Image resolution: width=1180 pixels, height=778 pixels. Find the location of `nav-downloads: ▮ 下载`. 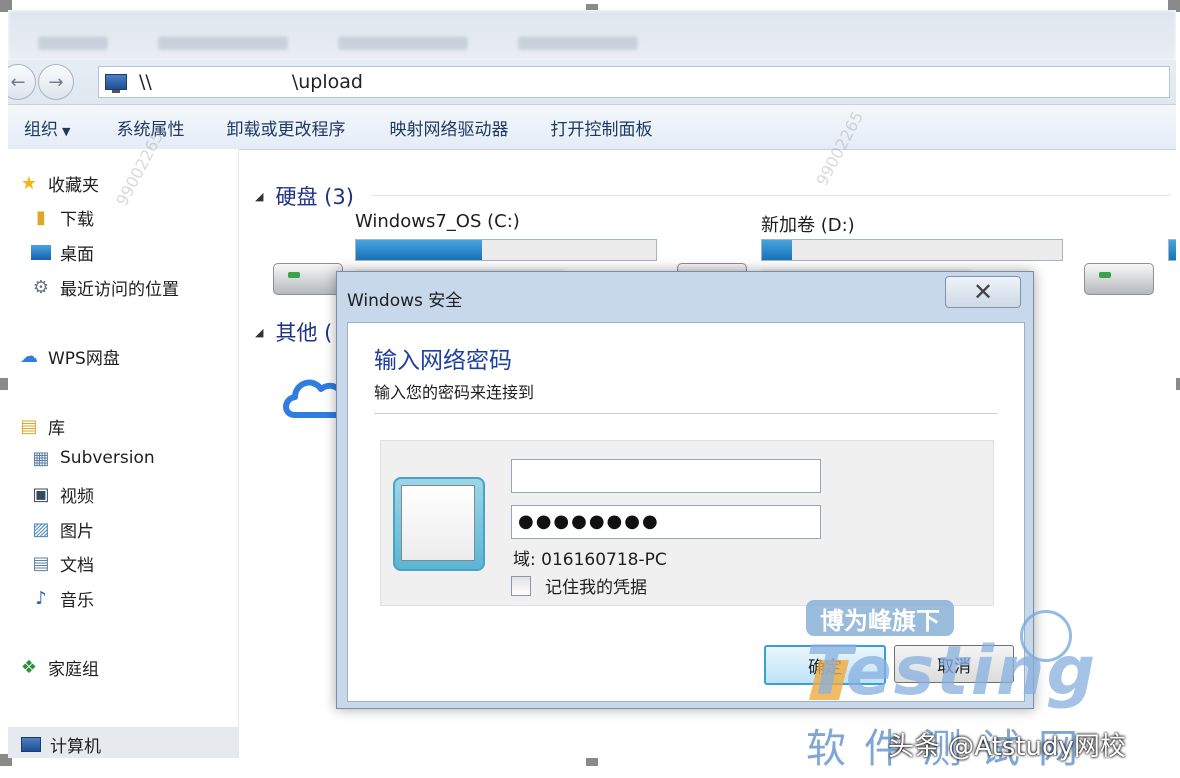

nav-downloads: ▮ 下载 is located at coordinates (62, 217).